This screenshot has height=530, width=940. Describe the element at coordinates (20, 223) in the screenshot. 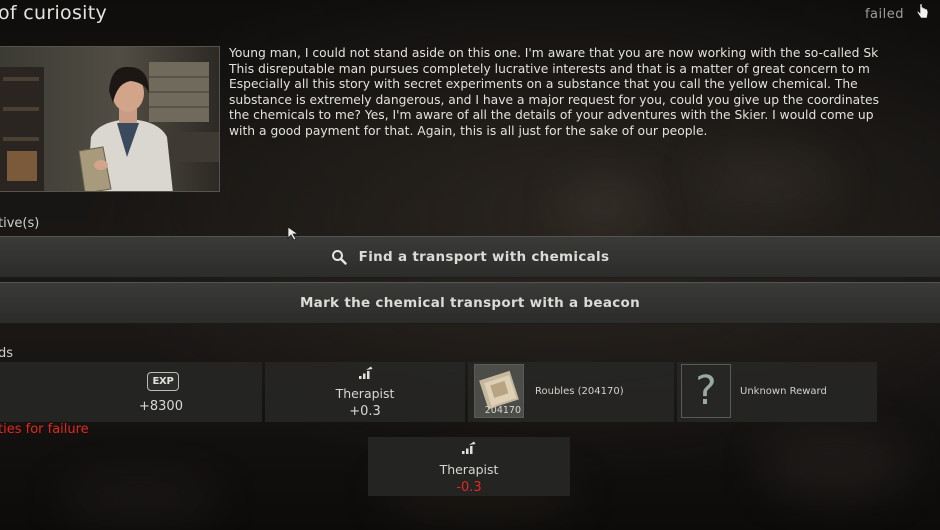

I see `objectives-label: tive(s)` at that location.